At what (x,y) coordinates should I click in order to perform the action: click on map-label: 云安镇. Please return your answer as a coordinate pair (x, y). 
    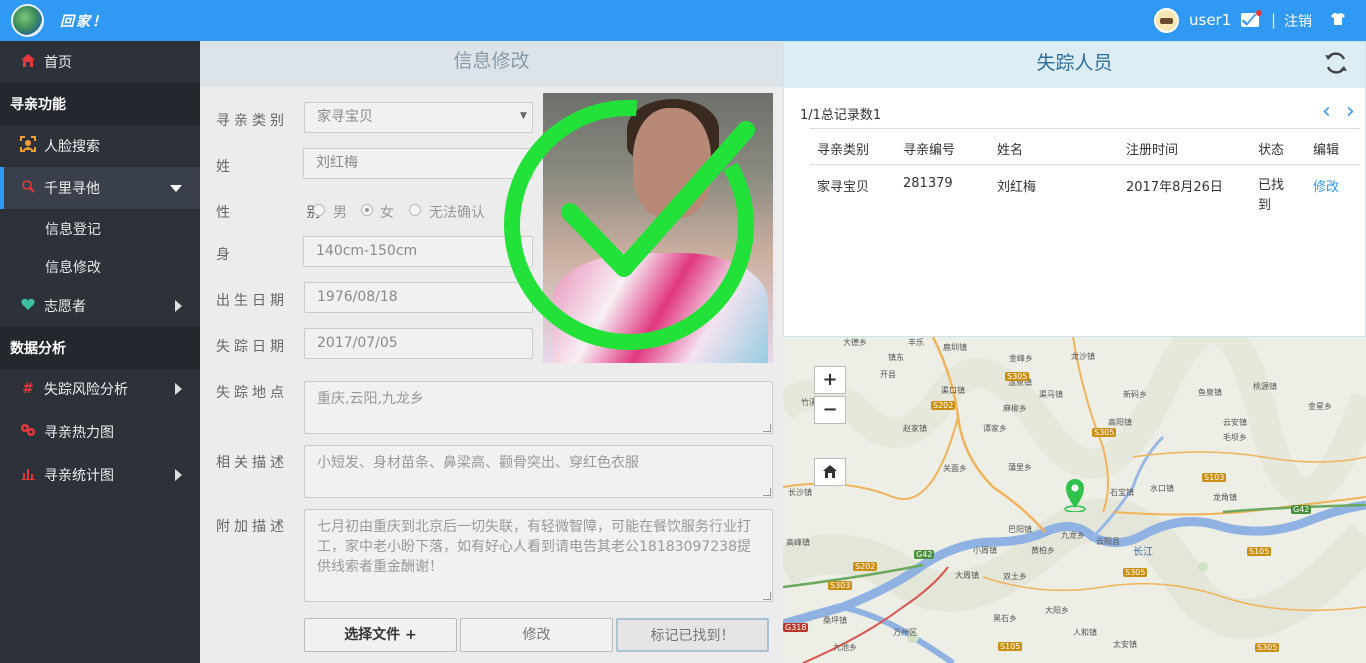
    Looking at the image, I should click on (1235, 422).